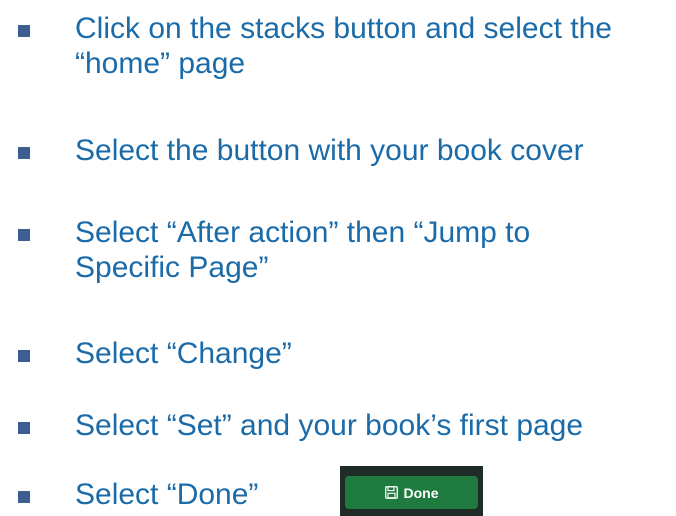 The width and height of the screenshot is (676, 516). Describe the element at coordinates (391, 492) in the screenshot. I see `save-icon` at that location.